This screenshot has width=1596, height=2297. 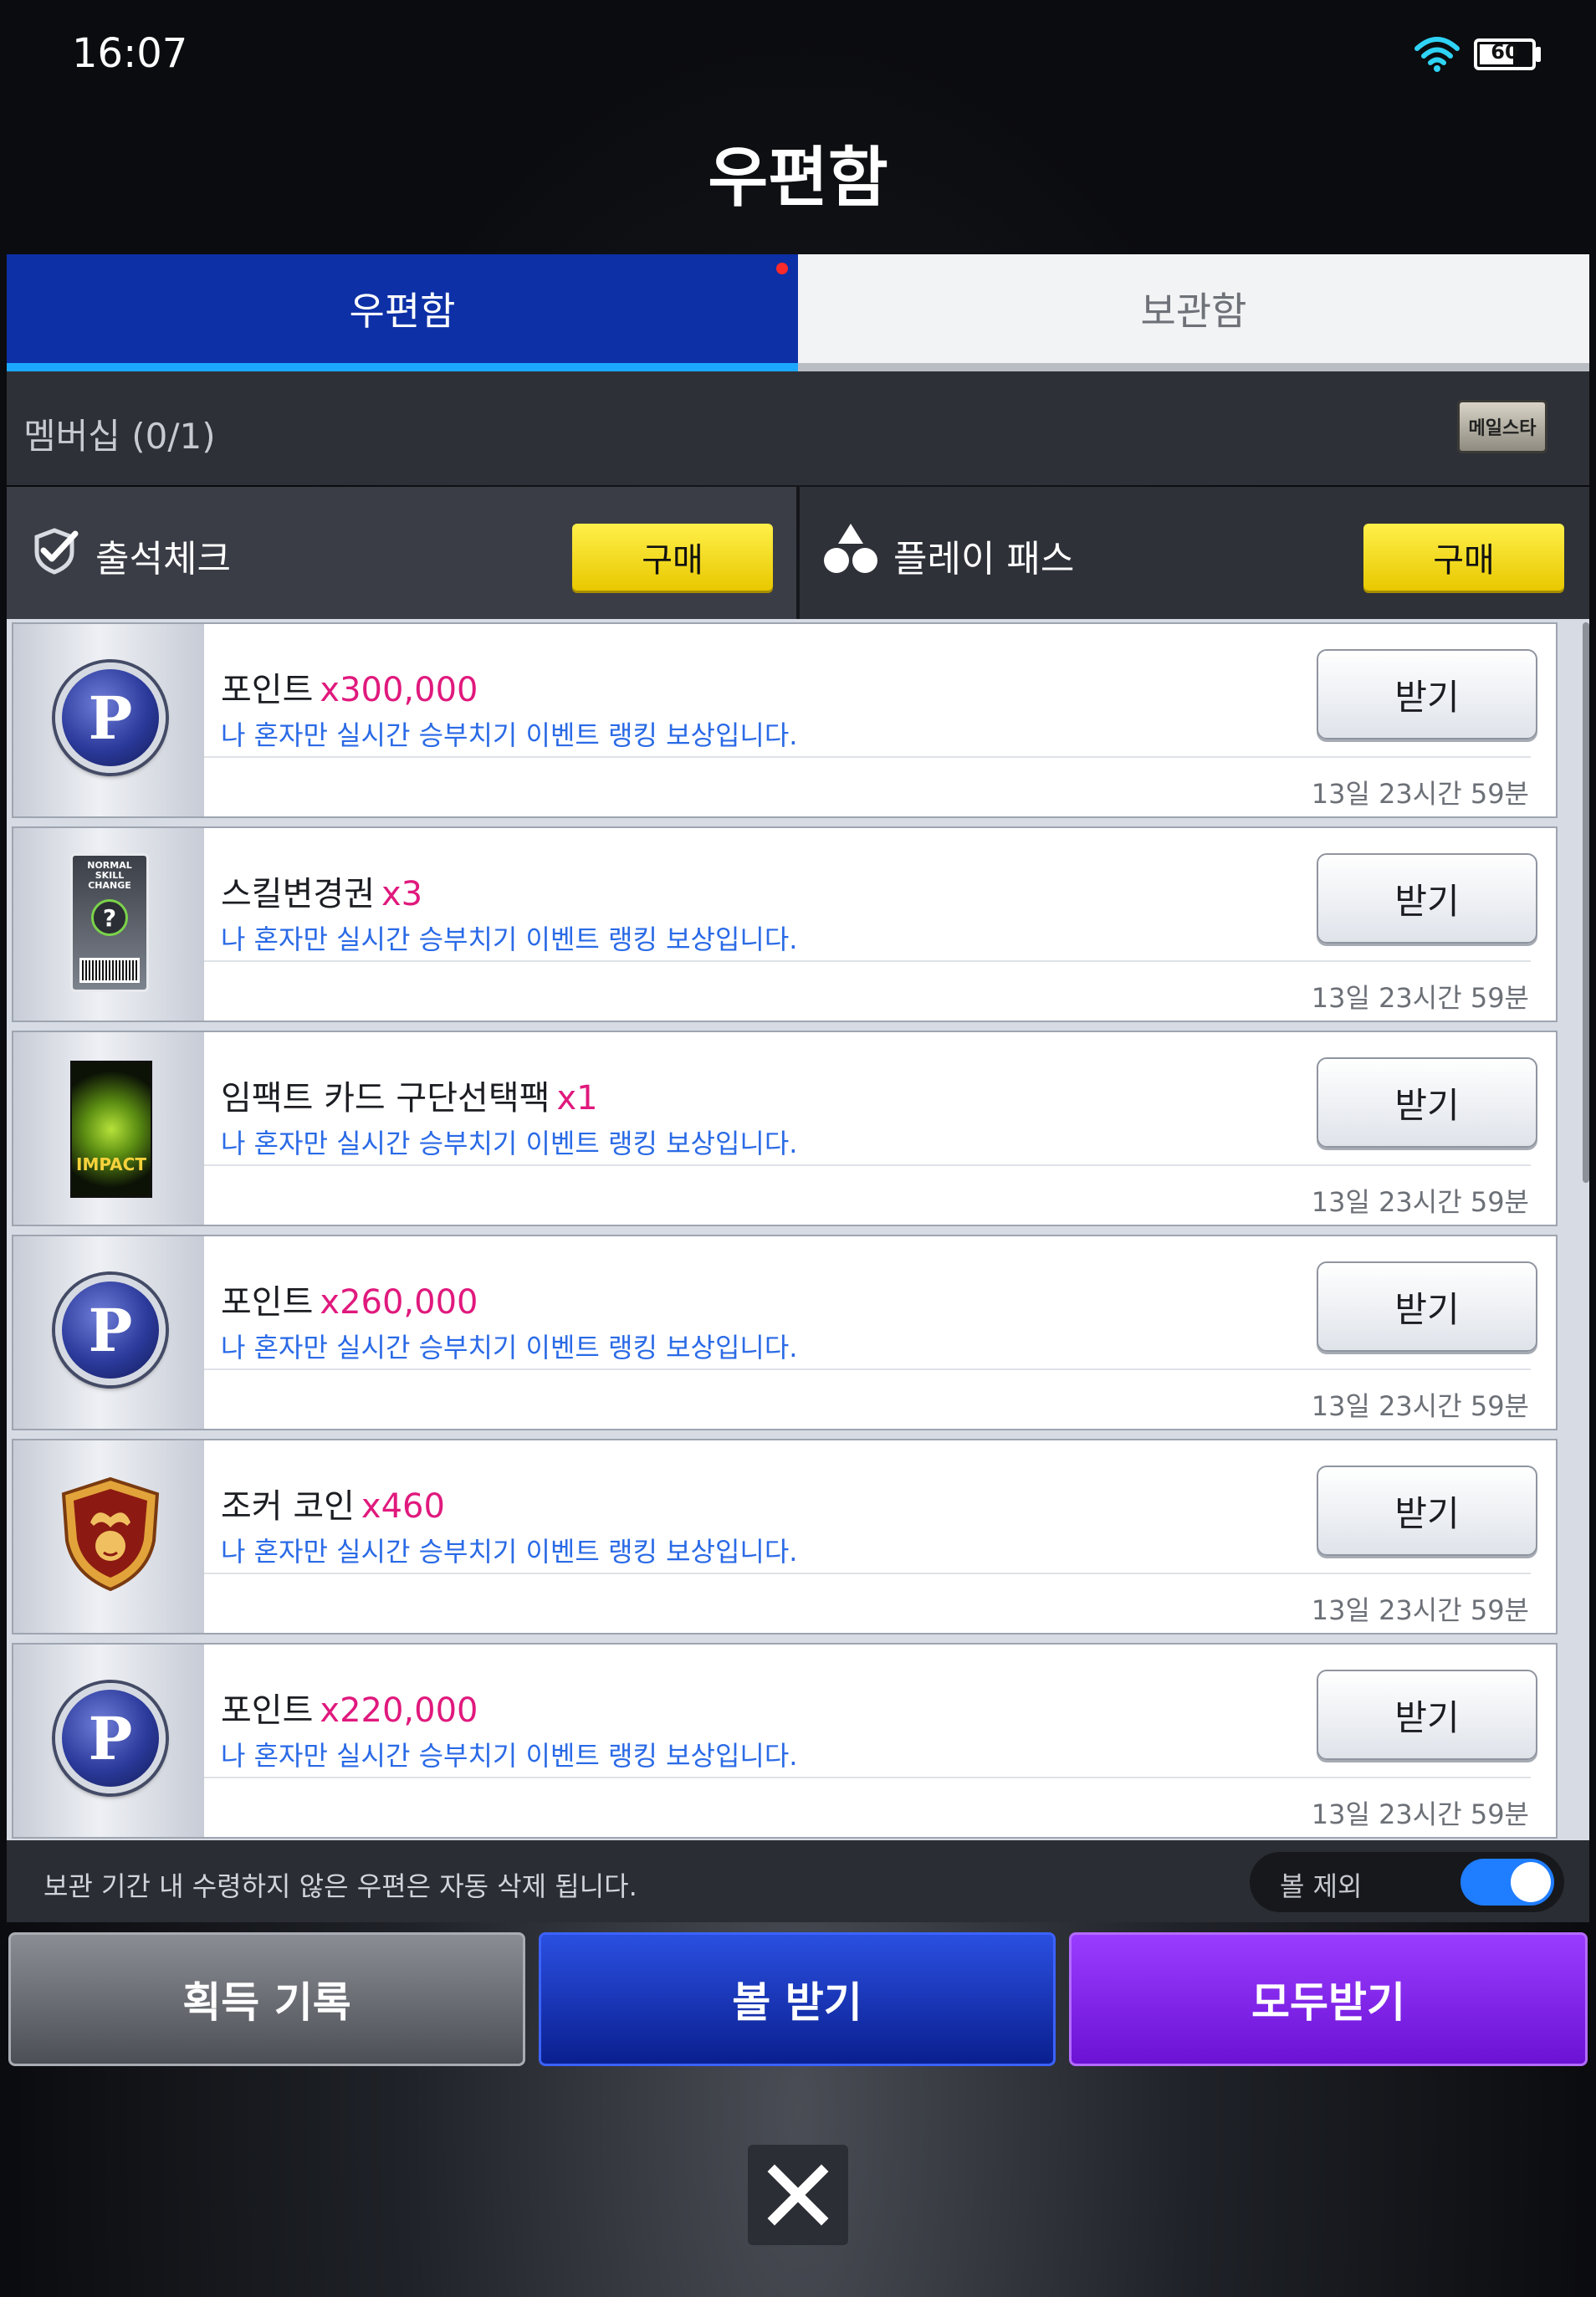 What do you see at coordinates (782, 268) in the screenshot?
I see `notification-dot` at bounding box center [782, 268].